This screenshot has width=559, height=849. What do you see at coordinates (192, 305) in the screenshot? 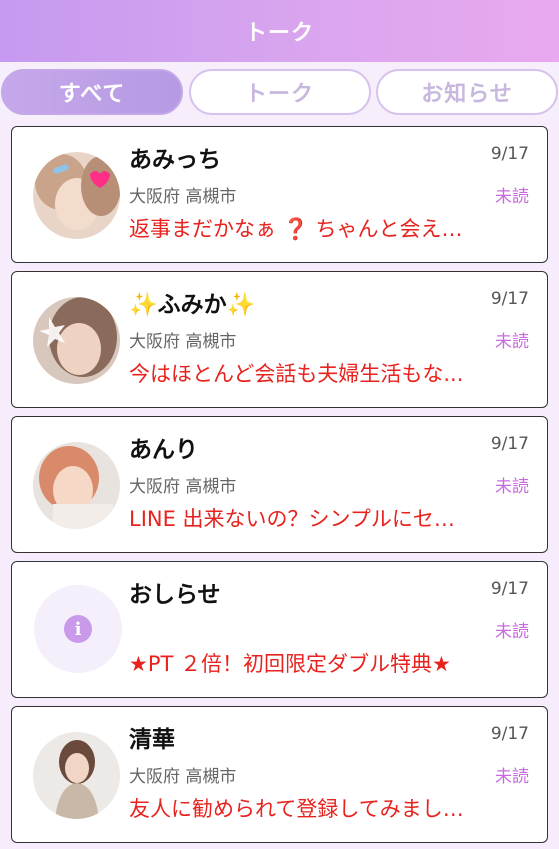
I see `contact-name-text: ふみか` at bounding box center [192, 305].